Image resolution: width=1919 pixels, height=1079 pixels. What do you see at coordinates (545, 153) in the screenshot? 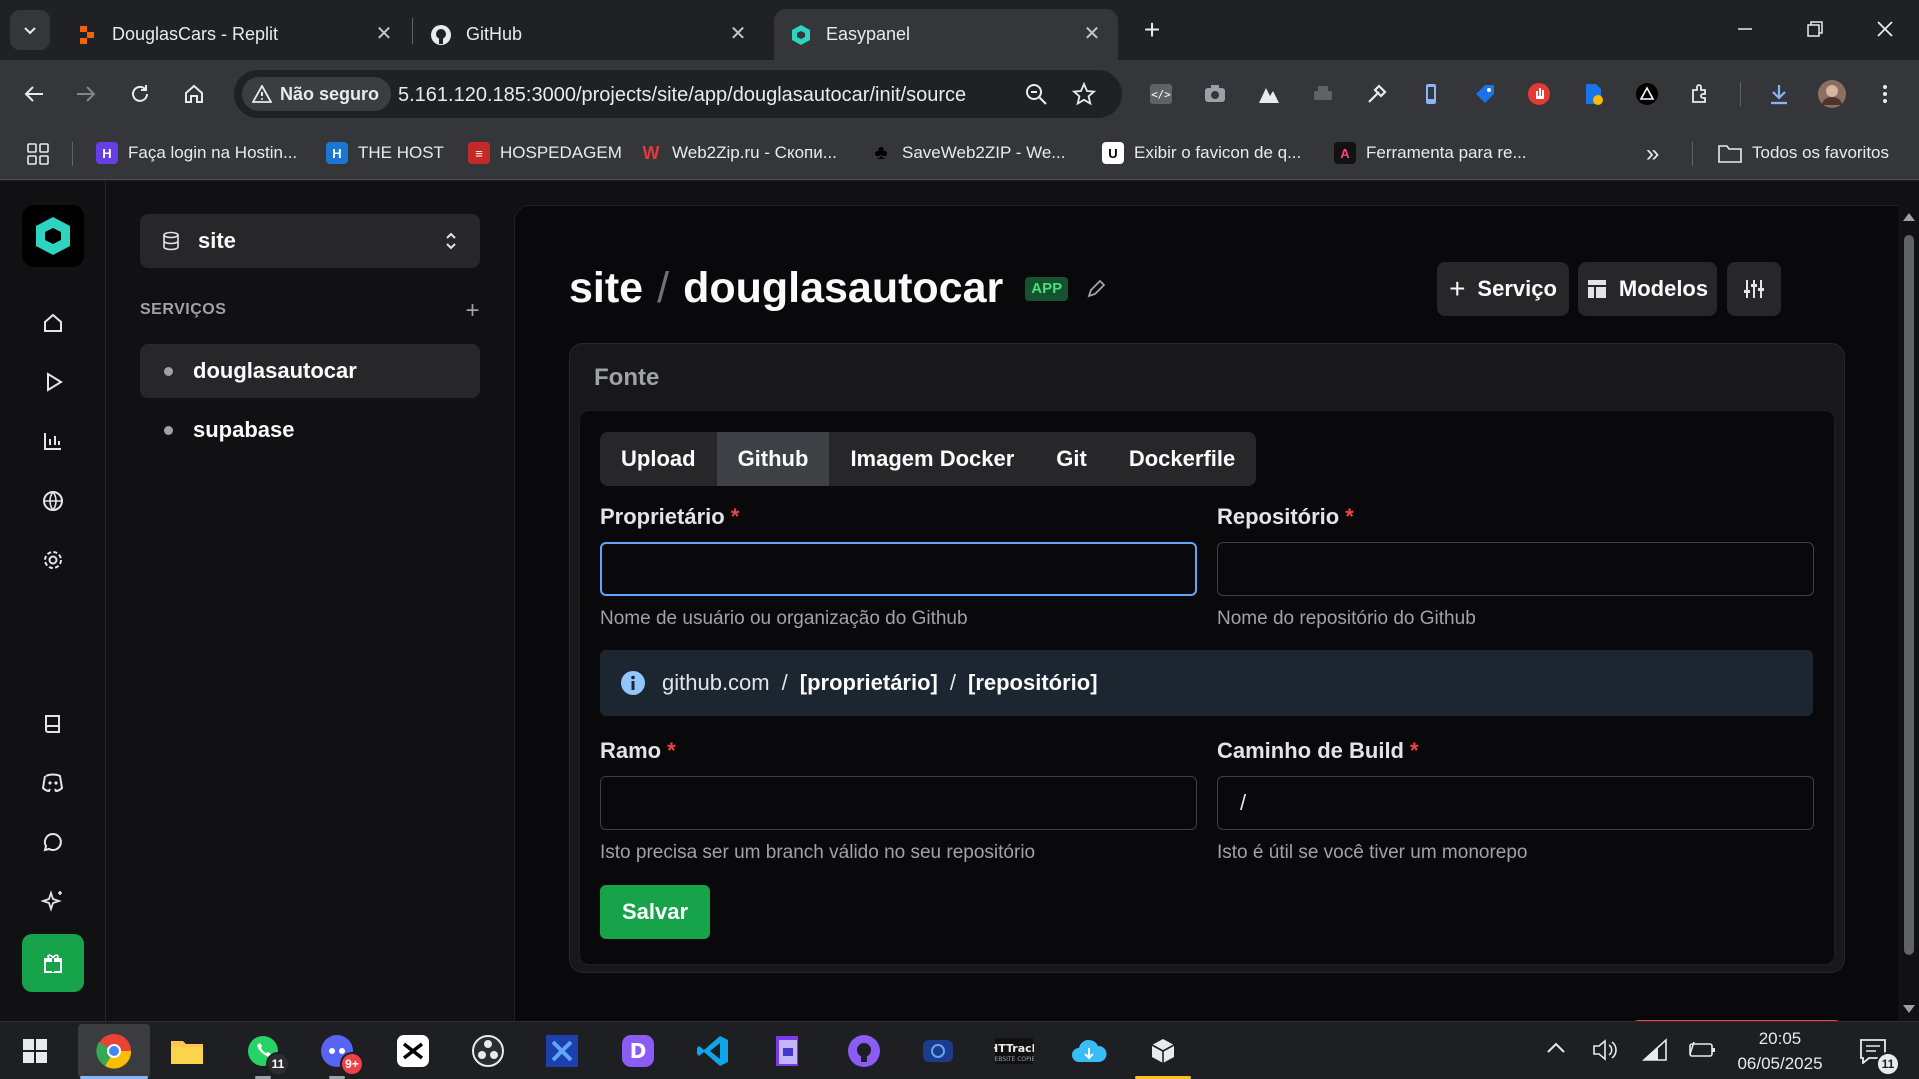
I see `bookmark-hospedagem: ≡ HOSPEDAGEM` at bounding box center [545, 153].